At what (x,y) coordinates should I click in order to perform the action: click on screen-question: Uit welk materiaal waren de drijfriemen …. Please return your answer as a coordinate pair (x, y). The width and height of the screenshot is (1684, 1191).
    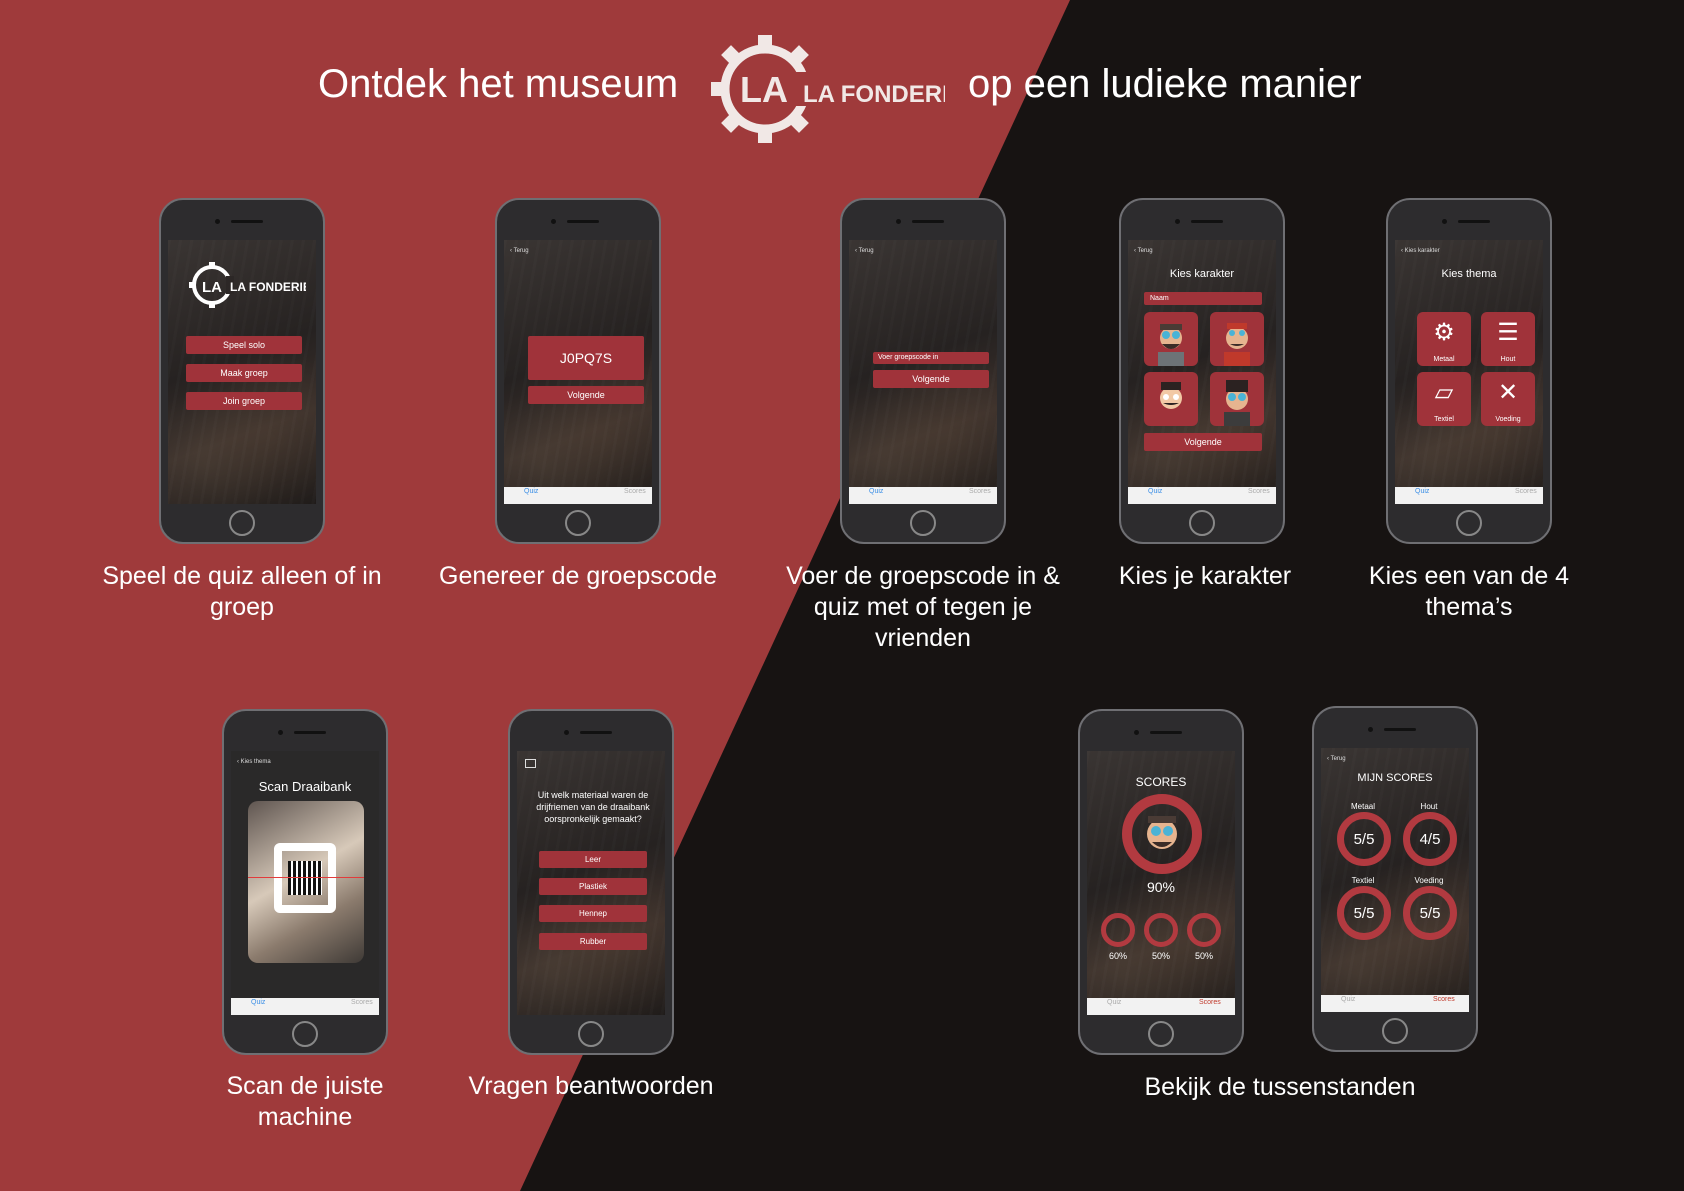
    Looking at the image, I should click on (591, 883).